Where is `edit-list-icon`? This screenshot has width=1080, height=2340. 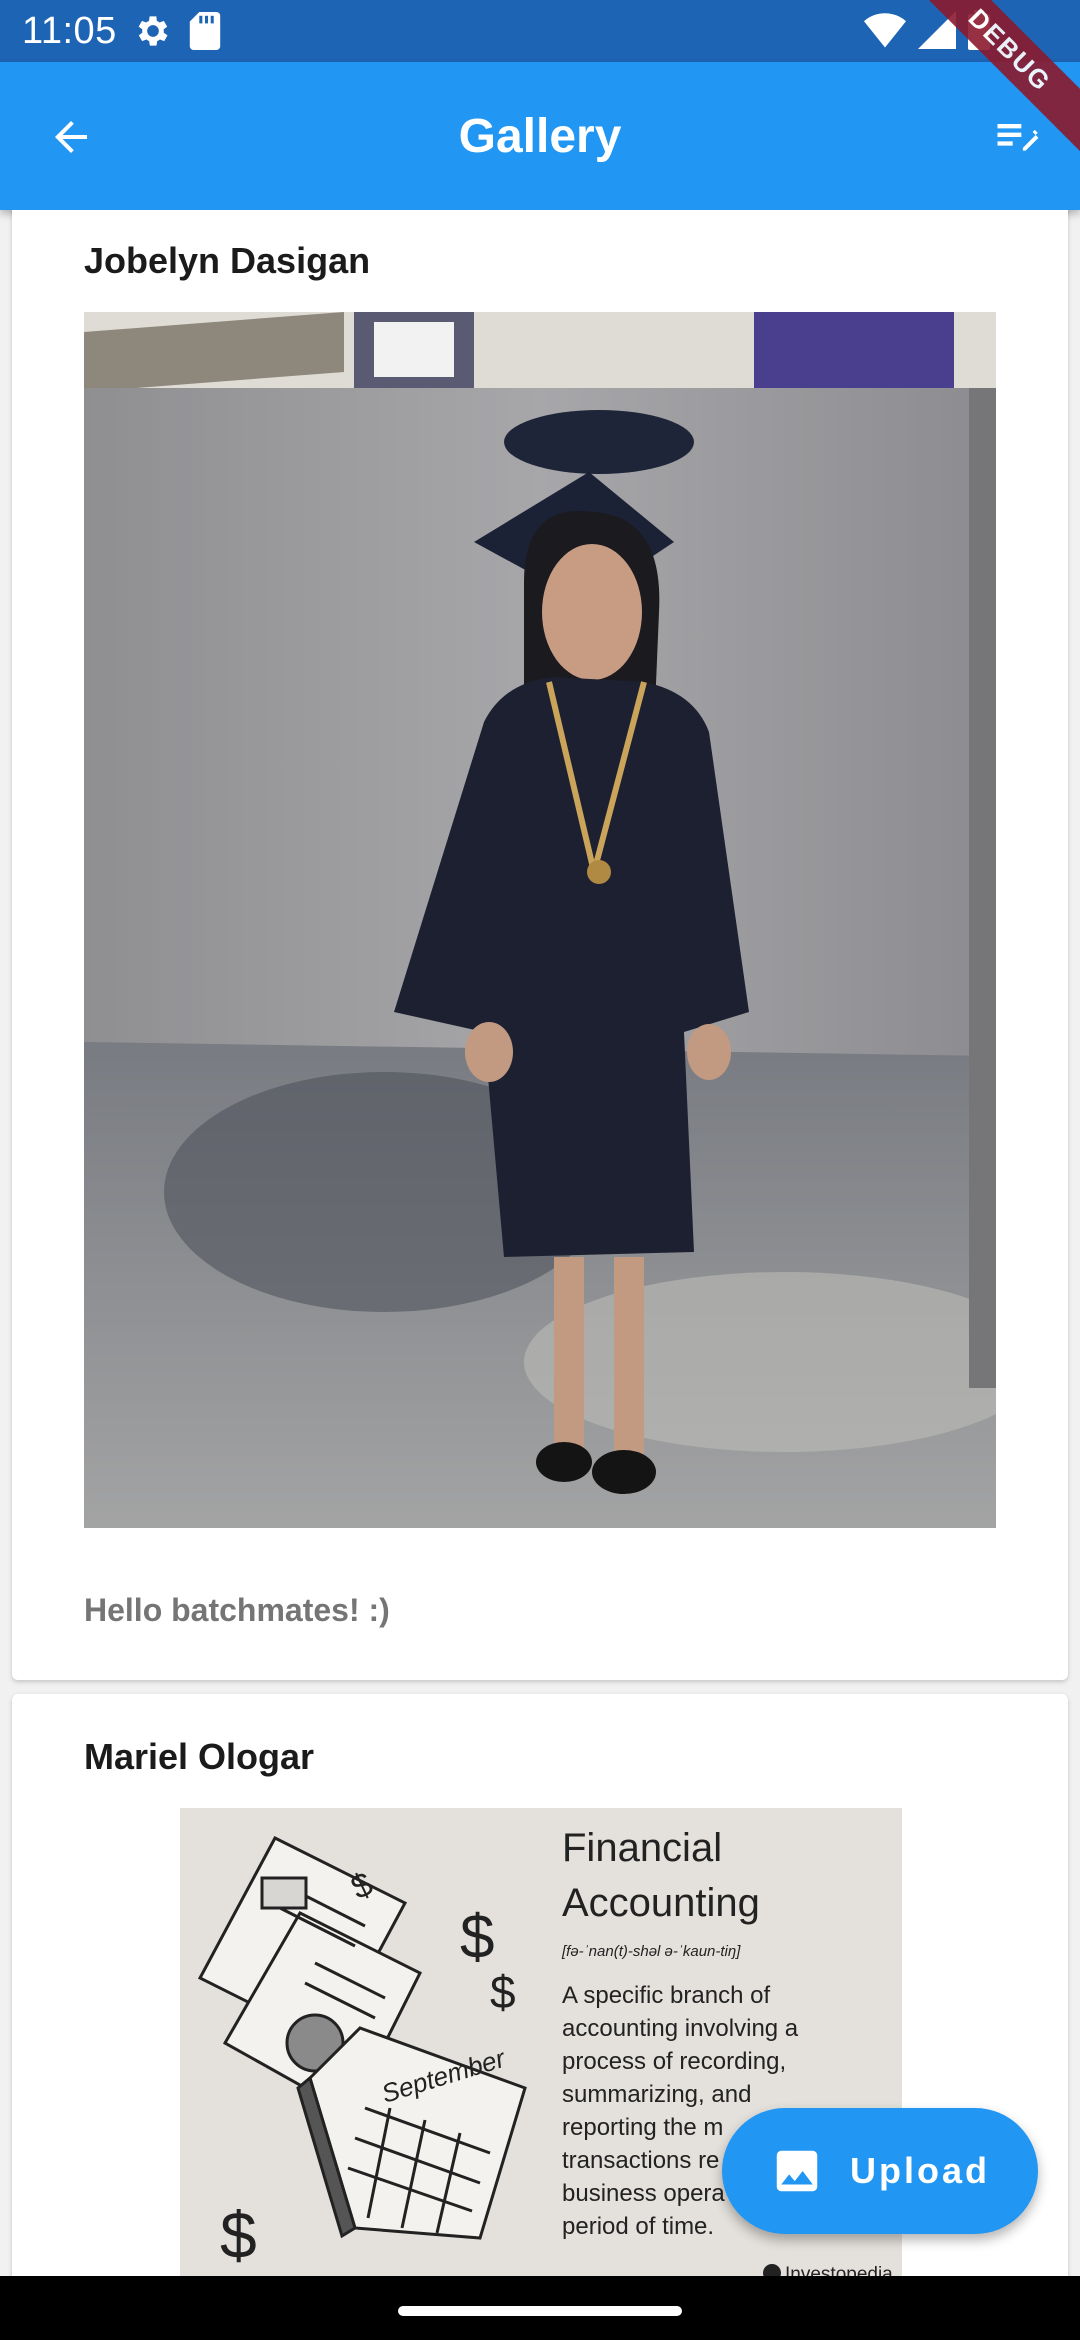 edit-list-icon is located at coordinates (1018, 137).